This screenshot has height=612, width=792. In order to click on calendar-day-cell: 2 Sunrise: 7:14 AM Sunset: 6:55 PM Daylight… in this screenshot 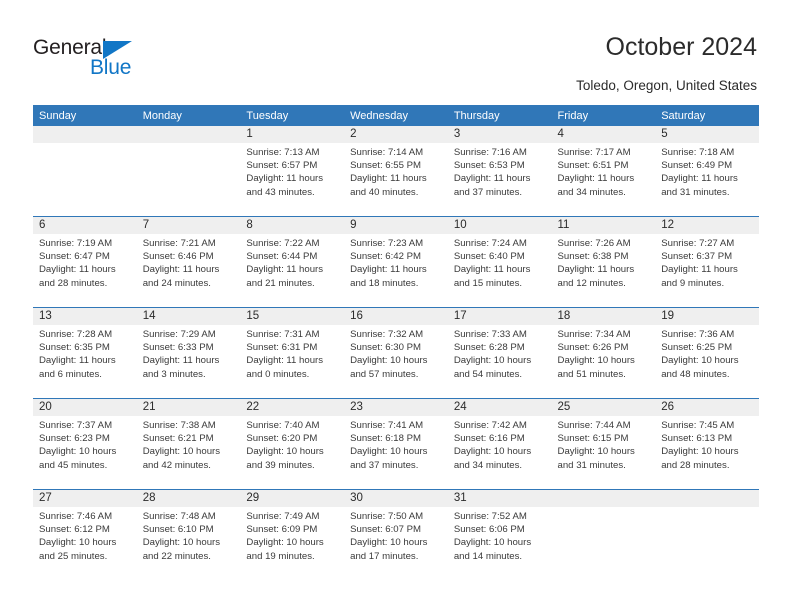, I will do `click(396, 171)`.